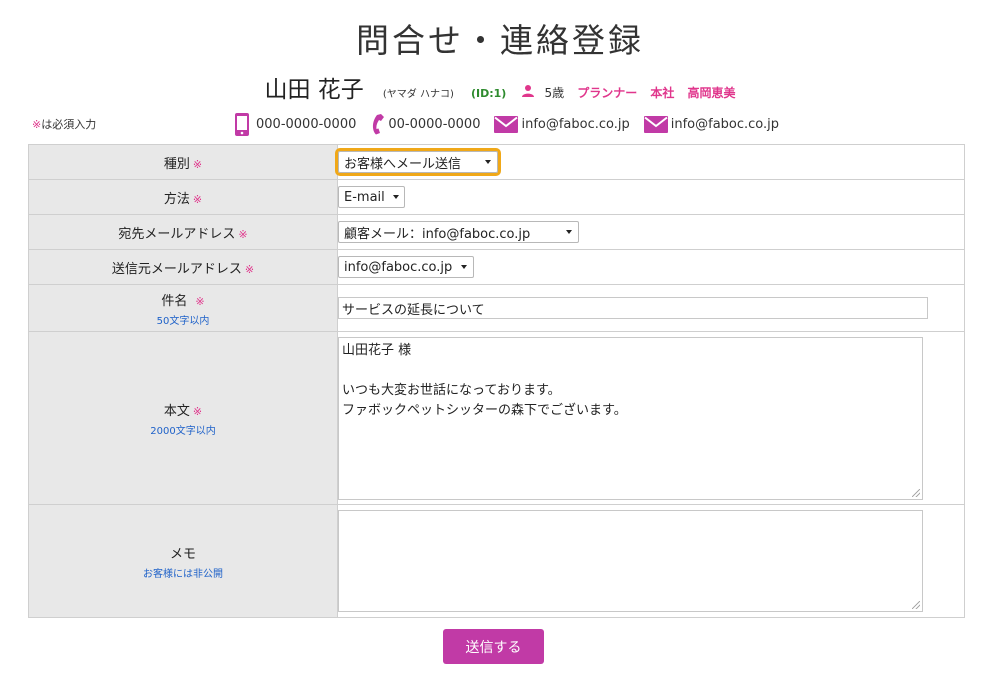  Describe the element at coordinates (177, 234) in the screenshot. I see `to-address-label: 宛先メールアドレス` at that location.